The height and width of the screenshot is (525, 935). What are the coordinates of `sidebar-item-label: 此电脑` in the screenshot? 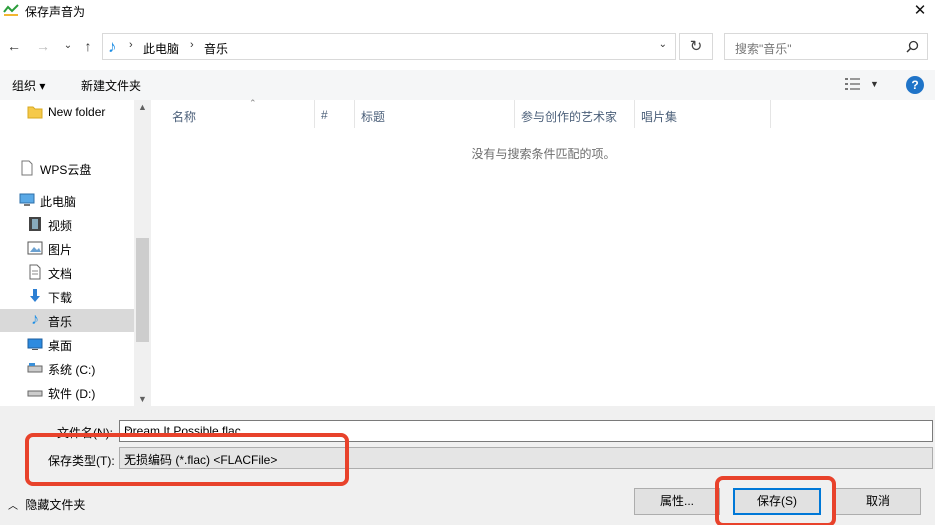 It's located at (58, 202).